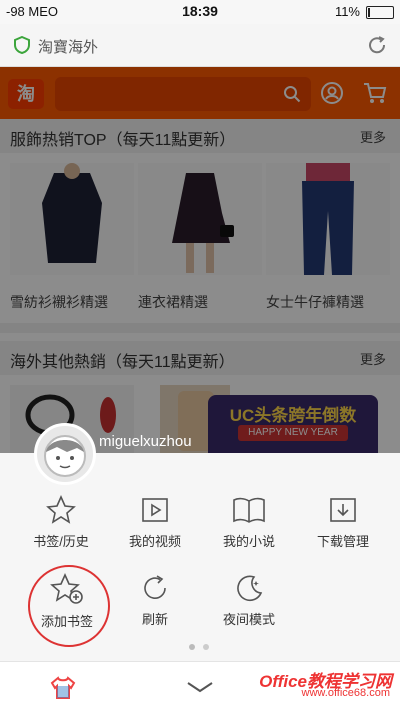 This screenshot has height=712, width=400. Describe the element at coordinates (249, 510) in the screenshot. I see `book-icon` at that location.